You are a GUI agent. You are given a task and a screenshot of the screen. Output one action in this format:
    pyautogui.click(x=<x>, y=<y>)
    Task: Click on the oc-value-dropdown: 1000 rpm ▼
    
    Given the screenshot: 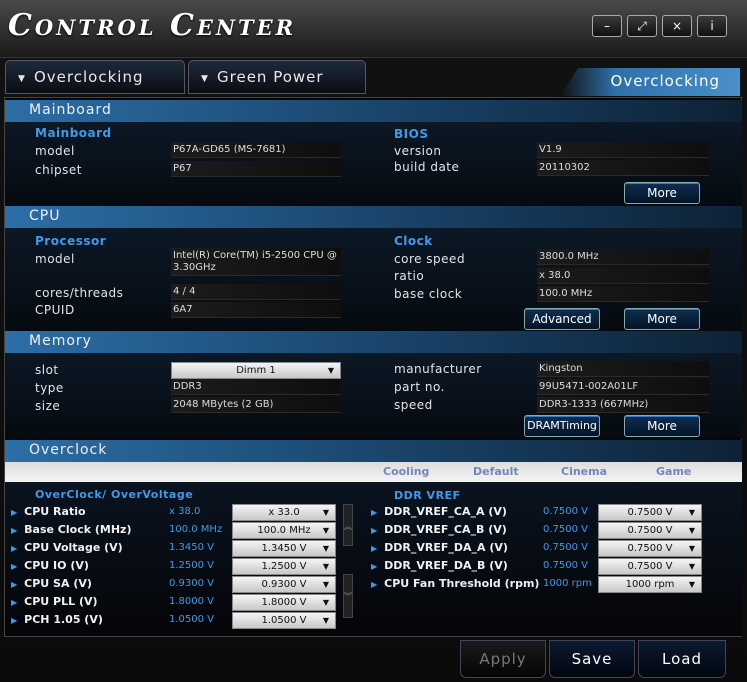 What is the action you would take?
    pyautogui.click(x=650, y=584)
    